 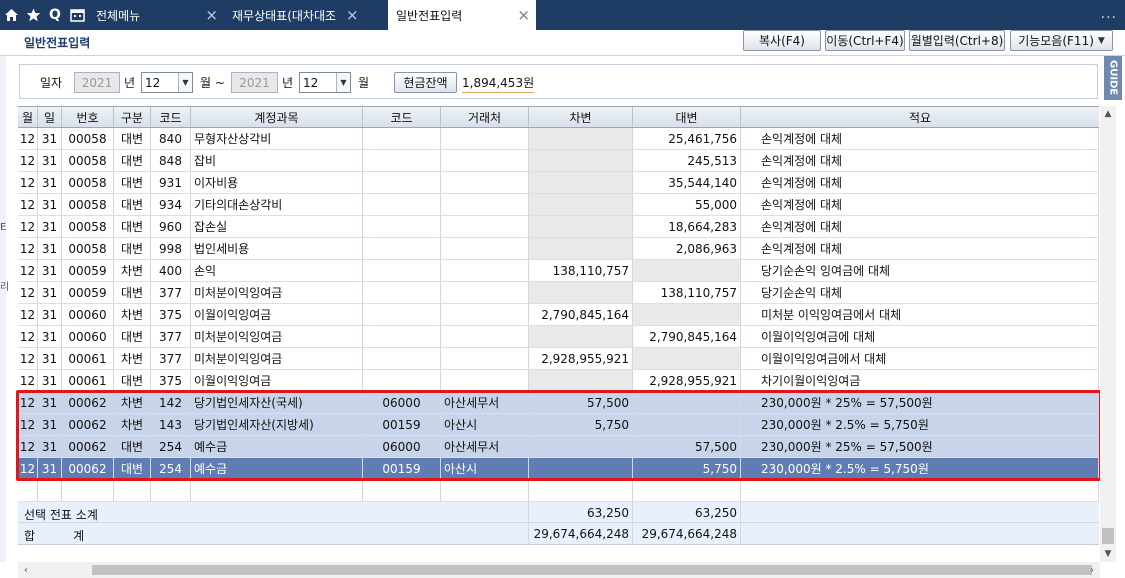 What do you see at coordinates (687, 204) in the screenshot?
I see `cell-credit: 55,000` at bounding box center [687, 204].